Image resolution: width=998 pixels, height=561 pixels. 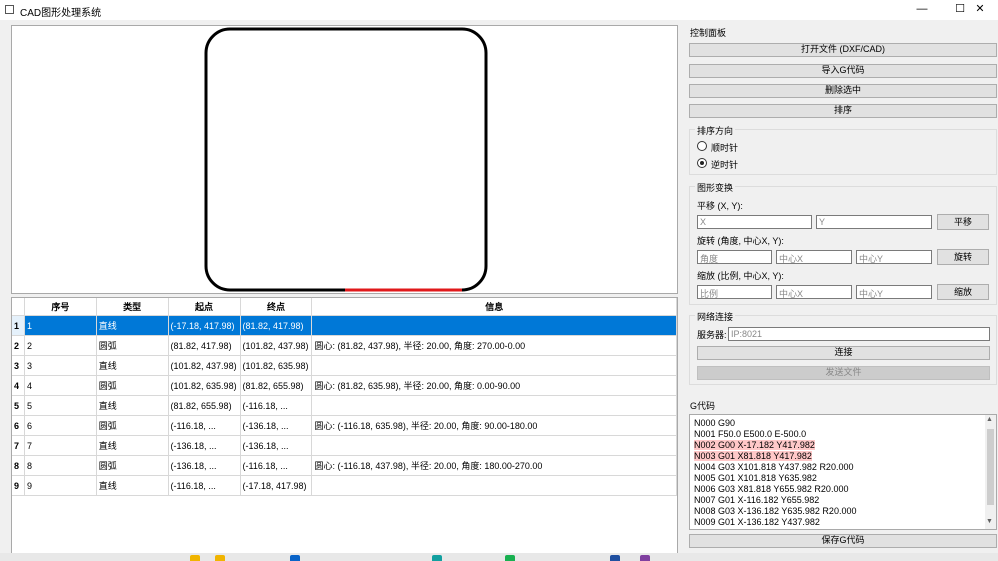 I want to click on header-info: 信息, so click(x=494, y=307).